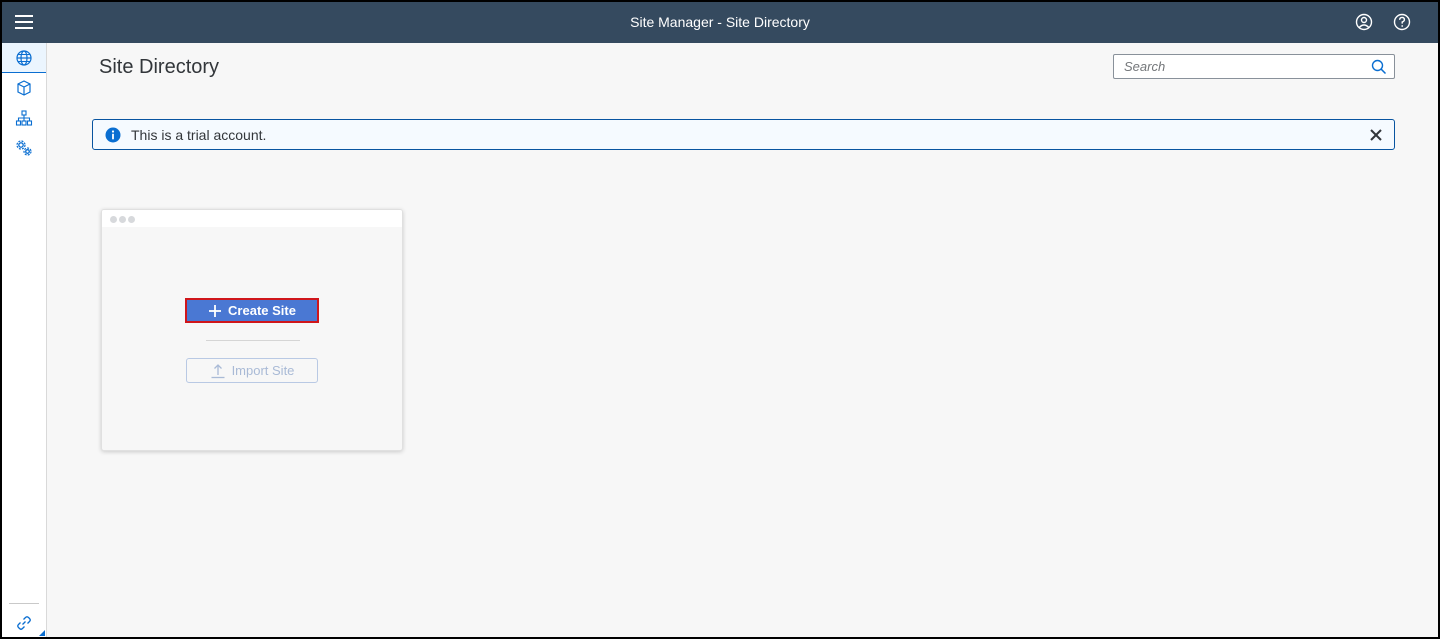 The width and height of the screenshot is (1440, 639). What do you see at coordinates (263, 370) in the screenshot?
I see `import-site-label: Import Site` at bounding box center [263, 370].